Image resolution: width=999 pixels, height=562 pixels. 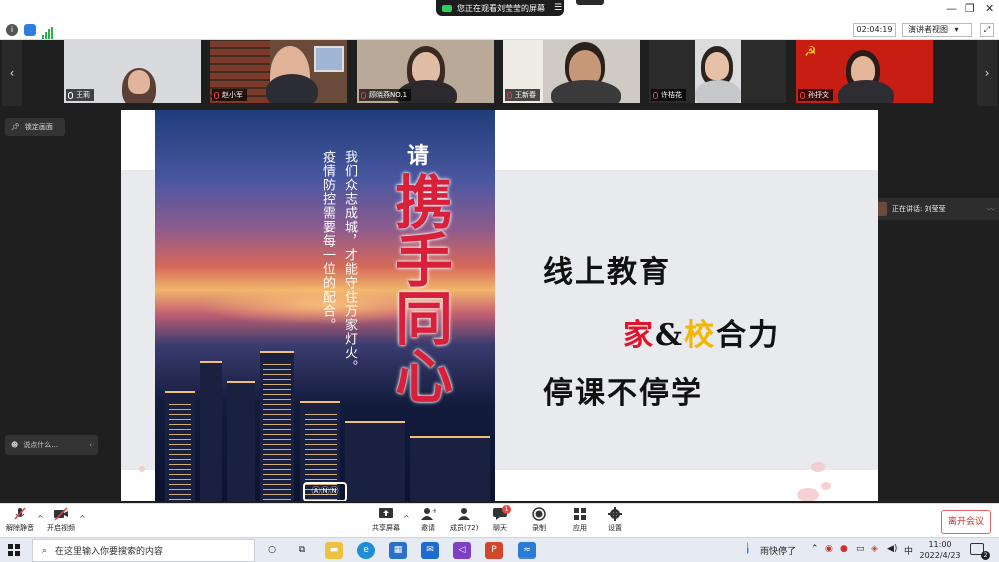 I want to click on collapsed-toolbar-handle, so click(x=590, y=2).